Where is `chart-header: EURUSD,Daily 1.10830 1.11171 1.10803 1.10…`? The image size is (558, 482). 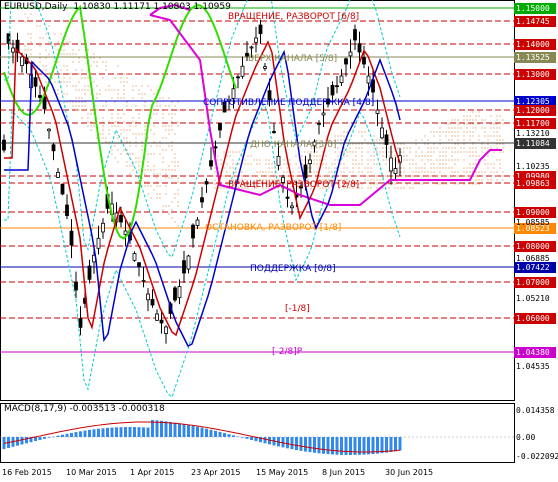 chart-header: EURUSD,Daily 1.10830 1.11171 1.10803 1.10… is located at coordinates (117, 7).